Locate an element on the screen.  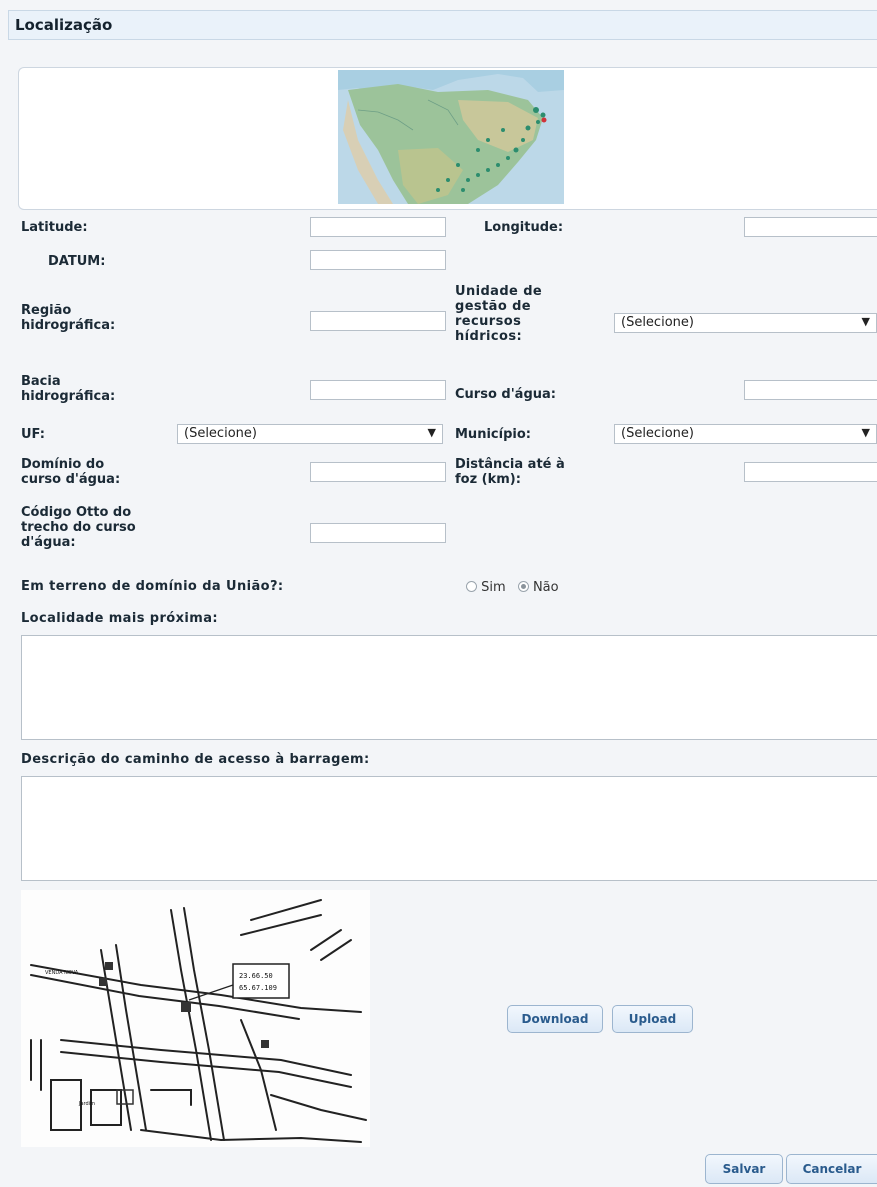
terreno-uniao-radio-group: Sim Não is located at coordinates (512, 587).